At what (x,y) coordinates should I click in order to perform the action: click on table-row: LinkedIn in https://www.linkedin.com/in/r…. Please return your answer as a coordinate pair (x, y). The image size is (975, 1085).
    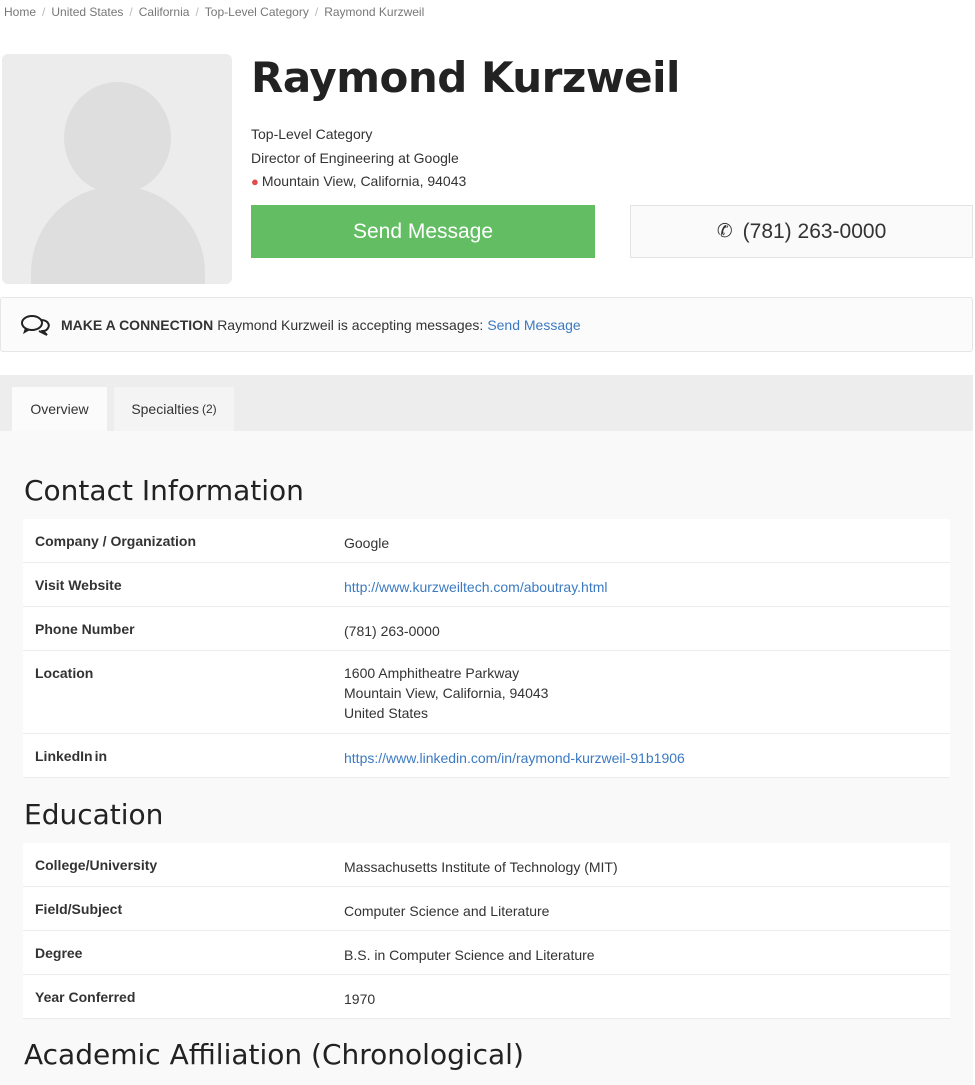
    Looking at the image, I should click on (486, 756).